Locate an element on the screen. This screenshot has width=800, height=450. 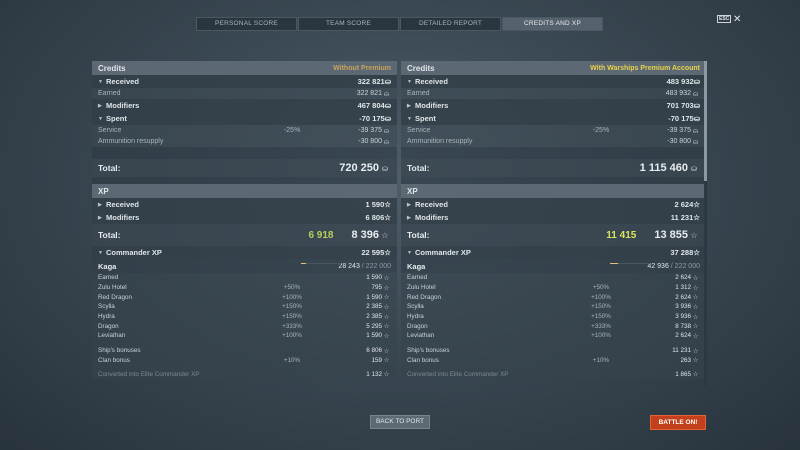
xp-modifiers-section: ▶ Modifiers 11 231 ☆ is located at coordinates (553, 217).